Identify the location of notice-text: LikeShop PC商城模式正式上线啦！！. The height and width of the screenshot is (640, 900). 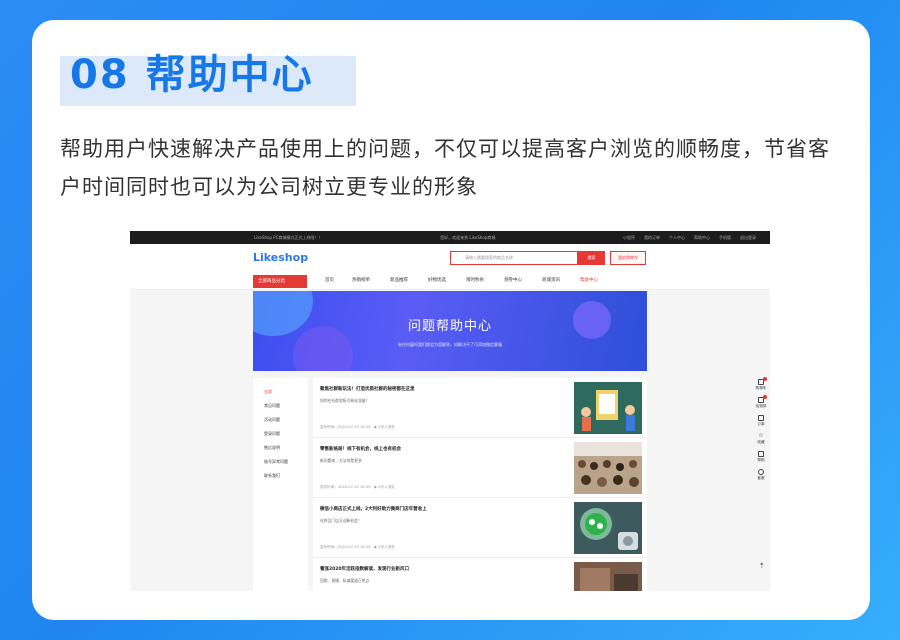
(288, 237).